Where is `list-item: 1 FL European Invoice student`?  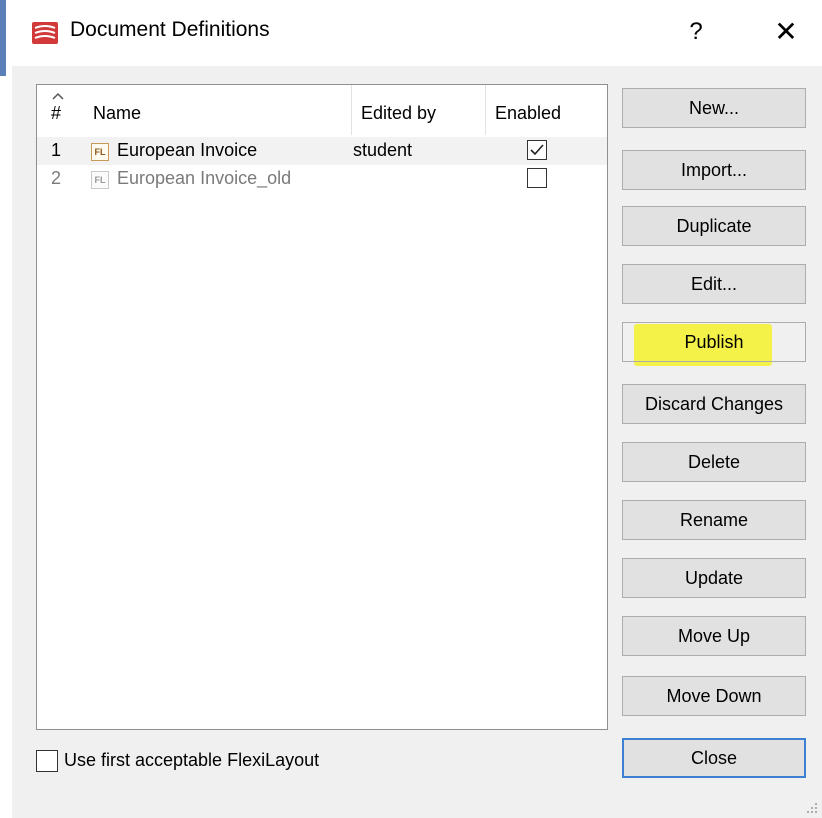
list-item: 1 FL European Invoice student is located at coordinates (322, 151).